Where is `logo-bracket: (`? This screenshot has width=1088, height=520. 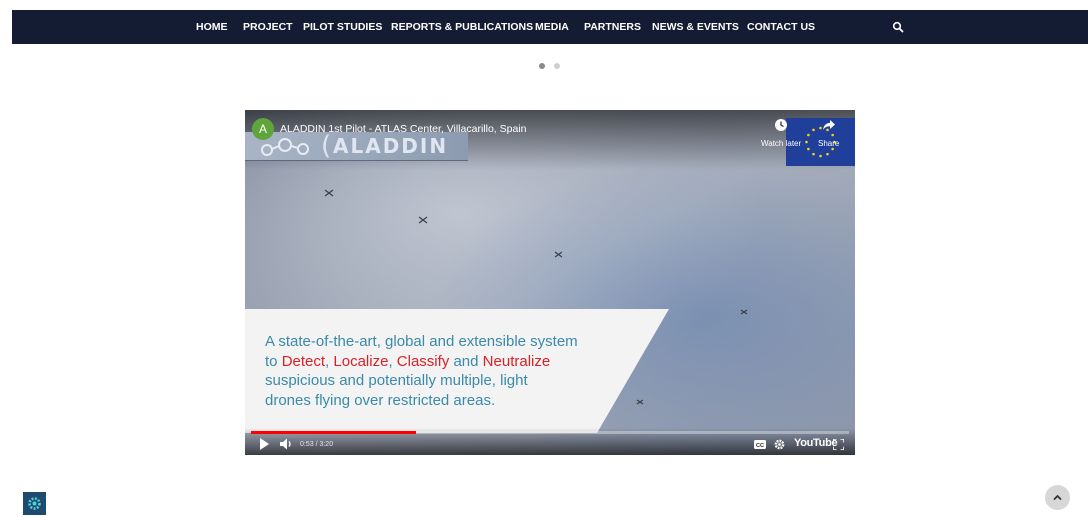 logo-bracket: ( is located at coordinates (326, 146).